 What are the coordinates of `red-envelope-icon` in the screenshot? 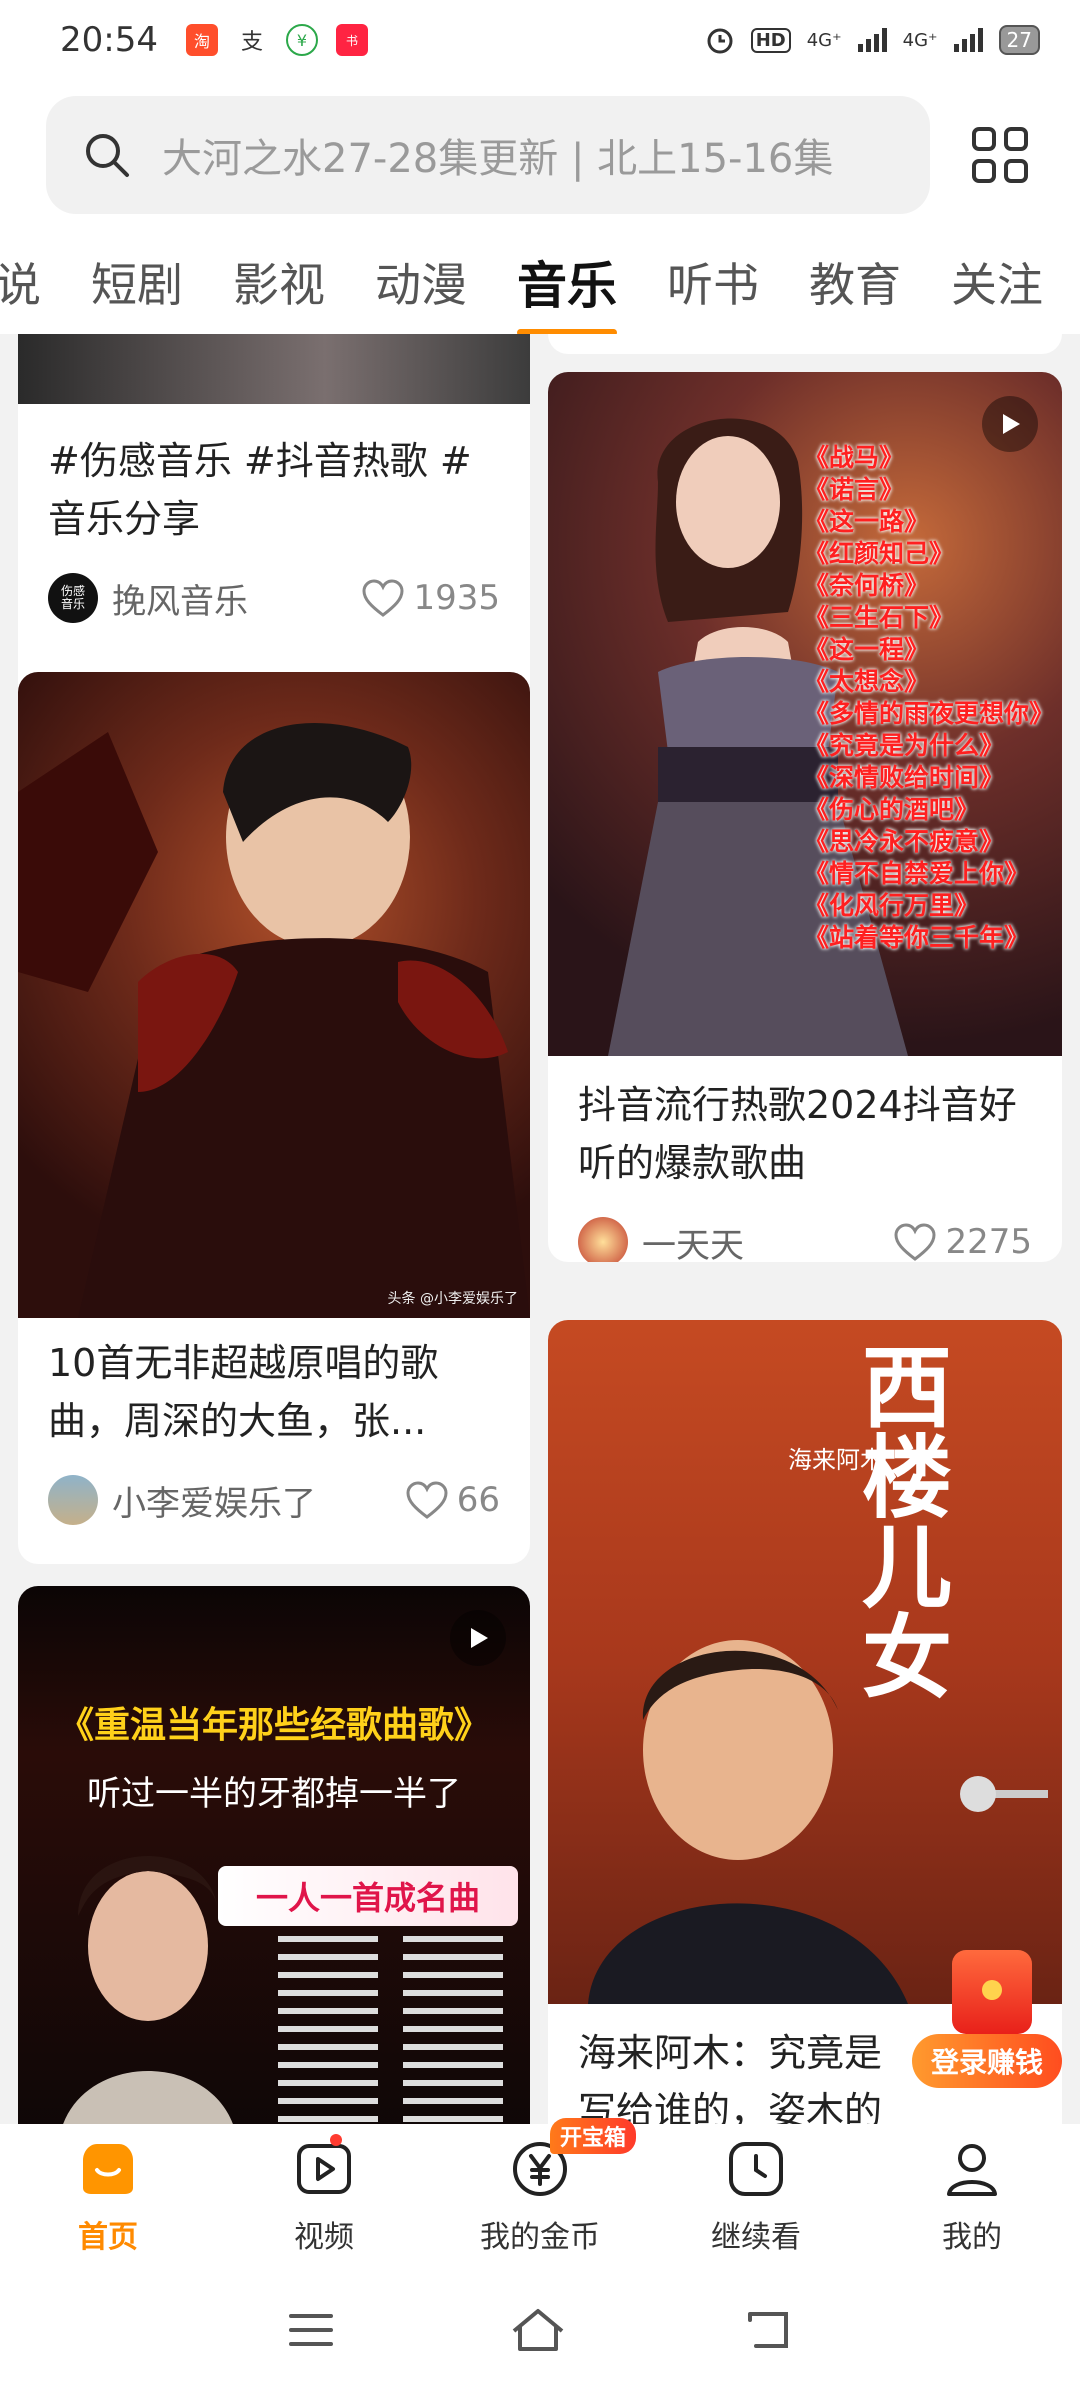 It's located at (992, 1992).